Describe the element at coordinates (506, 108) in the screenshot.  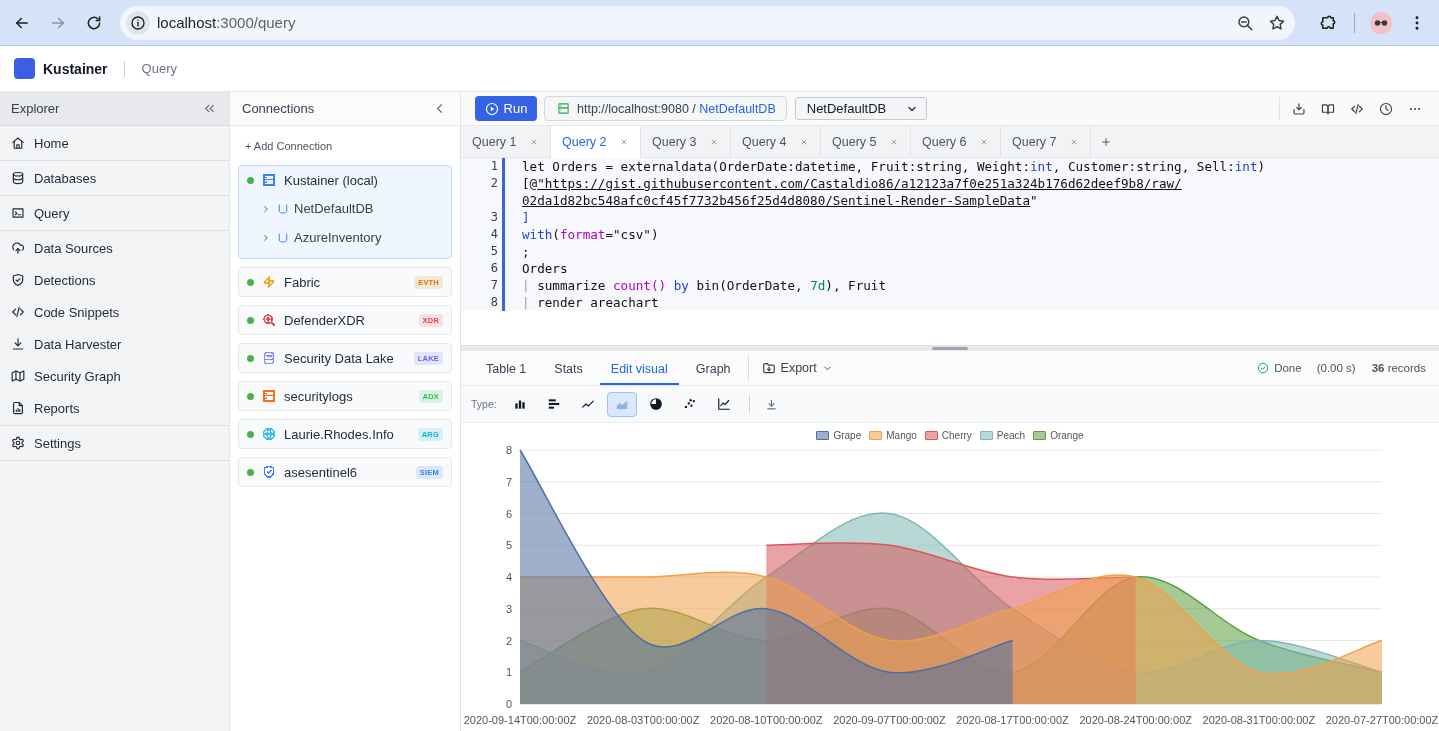
I see `run-button: Run` at that location.